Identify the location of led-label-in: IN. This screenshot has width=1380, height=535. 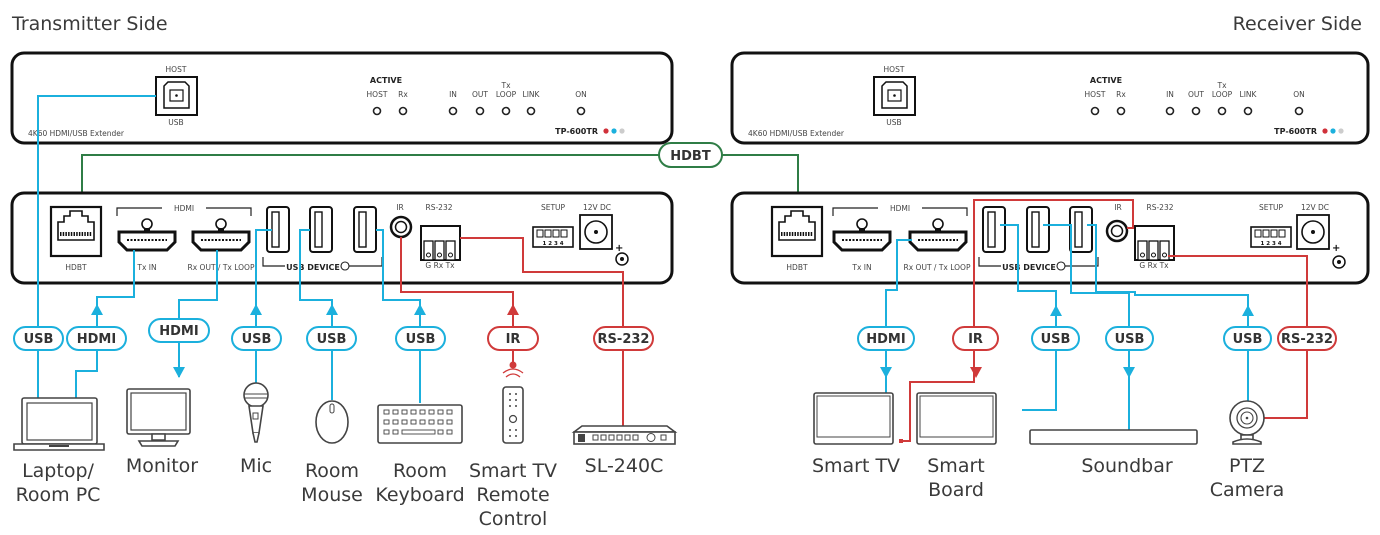
(1170, 94).